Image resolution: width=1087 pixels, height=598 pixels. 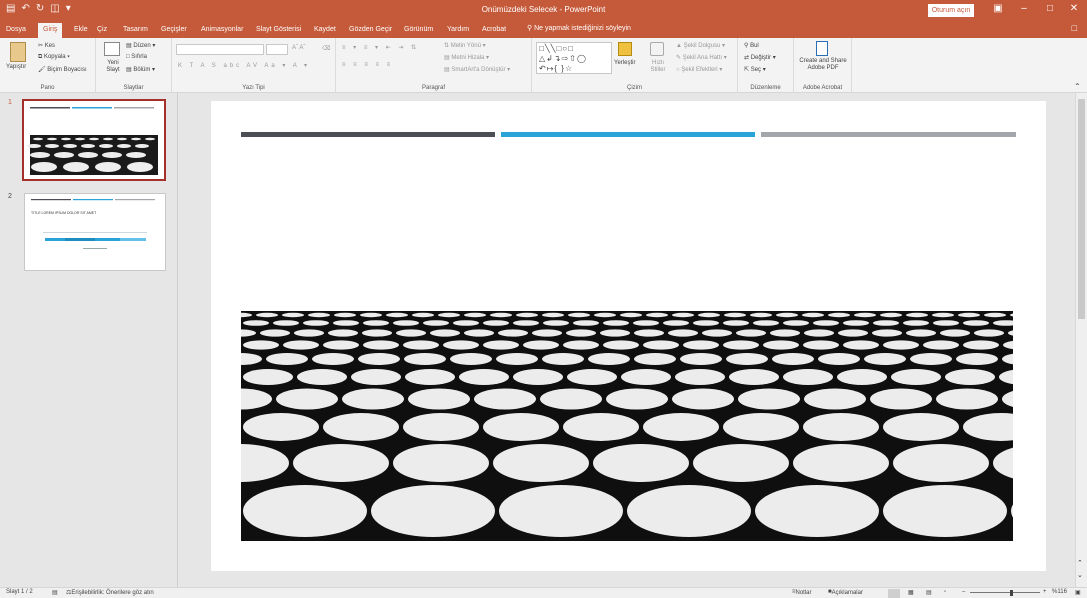 I want to click on arrange-icon, so click(x=625, y=49).